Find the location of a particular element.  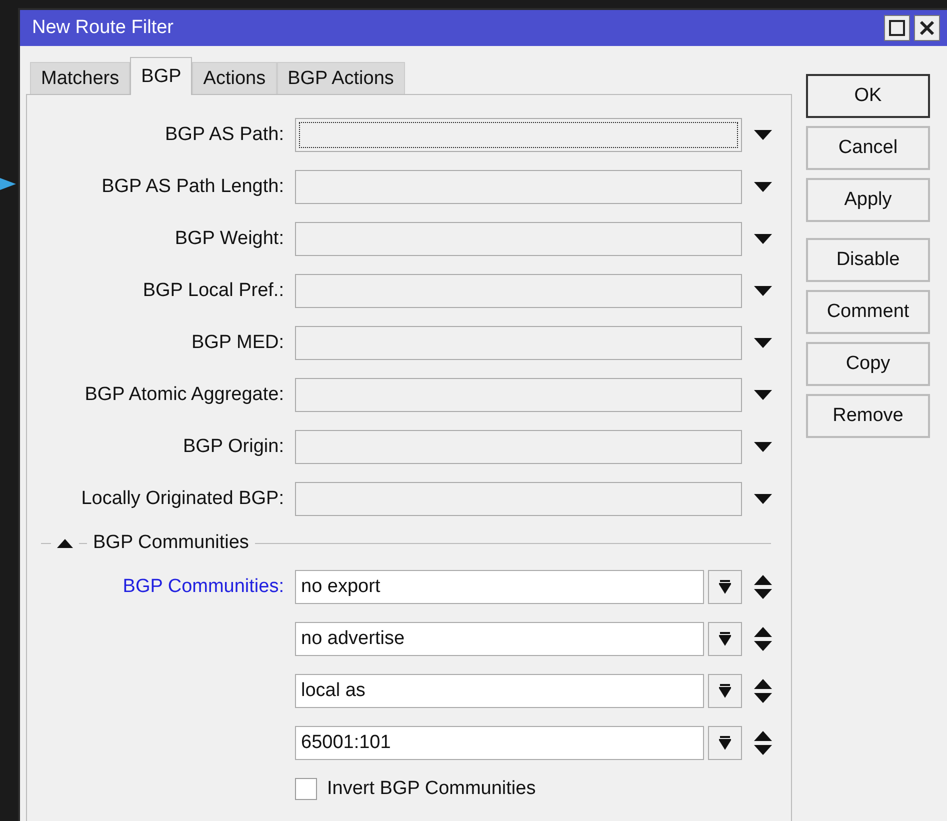

arrow-tip-icon is located at coordinates (8, 184).